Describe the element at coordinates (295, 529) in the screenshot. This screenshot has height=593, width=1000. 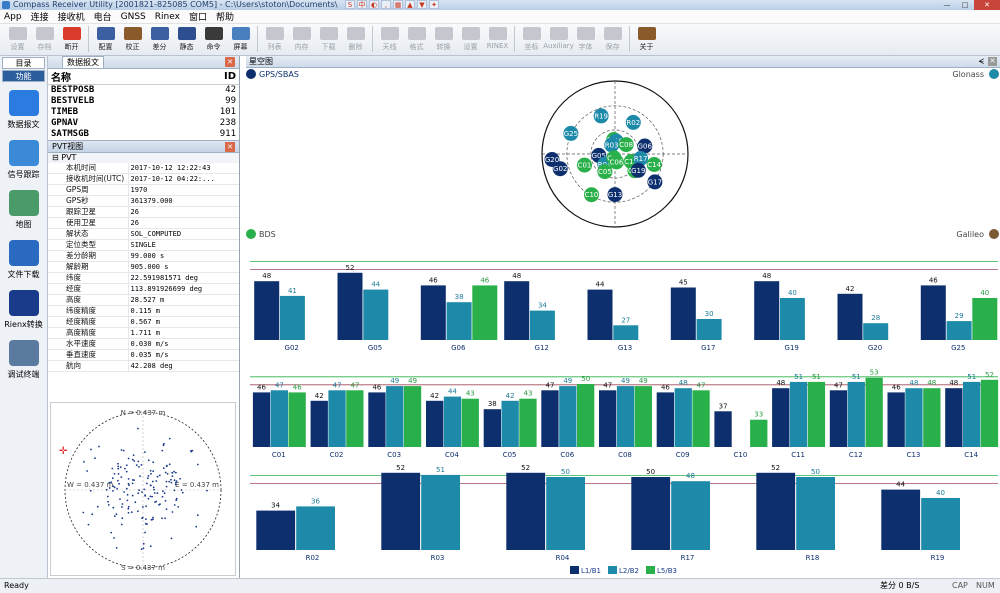
I see `snr-group: 34 36 R02` at that location.